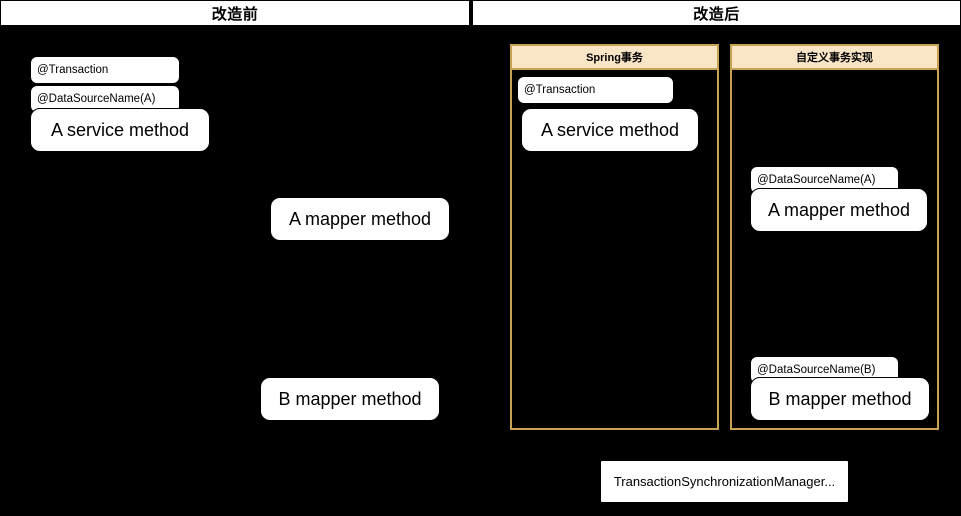 The height and width of the screenshot is (516, 961). Describe the element at coordinates (716, 13) in the screenshot. I see `header-after-label: 改造后` at that location.